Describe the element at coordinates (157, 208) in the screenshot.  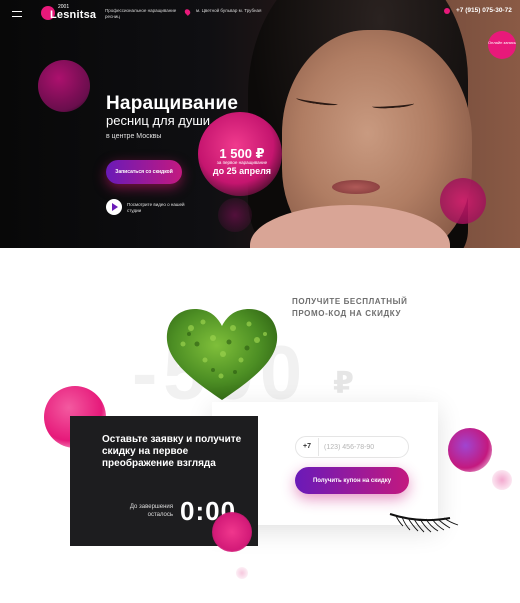
I see `video-caption: Посмотрите видео о нашей студии` at that location.